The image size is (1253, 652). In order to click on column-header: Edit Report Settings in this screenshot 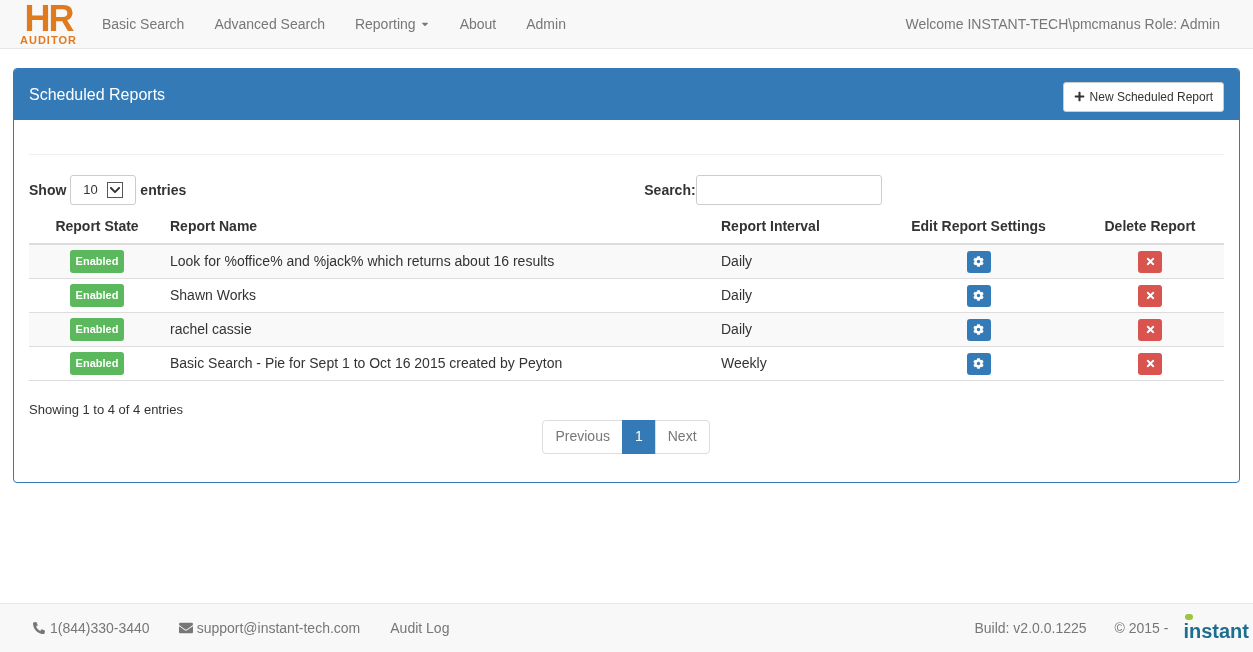, I will do `click(978, 226)`.